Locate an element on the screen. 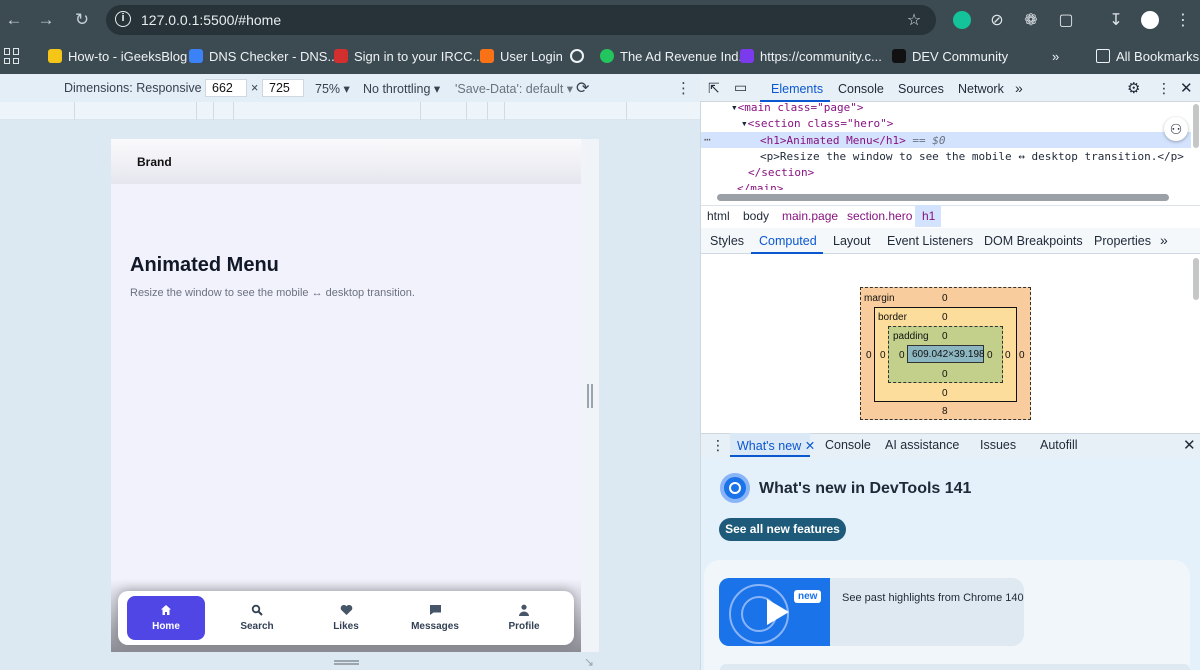 This screenshot has height=670, width=1200. margin-right-value: 0 is located at coordinates (1022, 355).